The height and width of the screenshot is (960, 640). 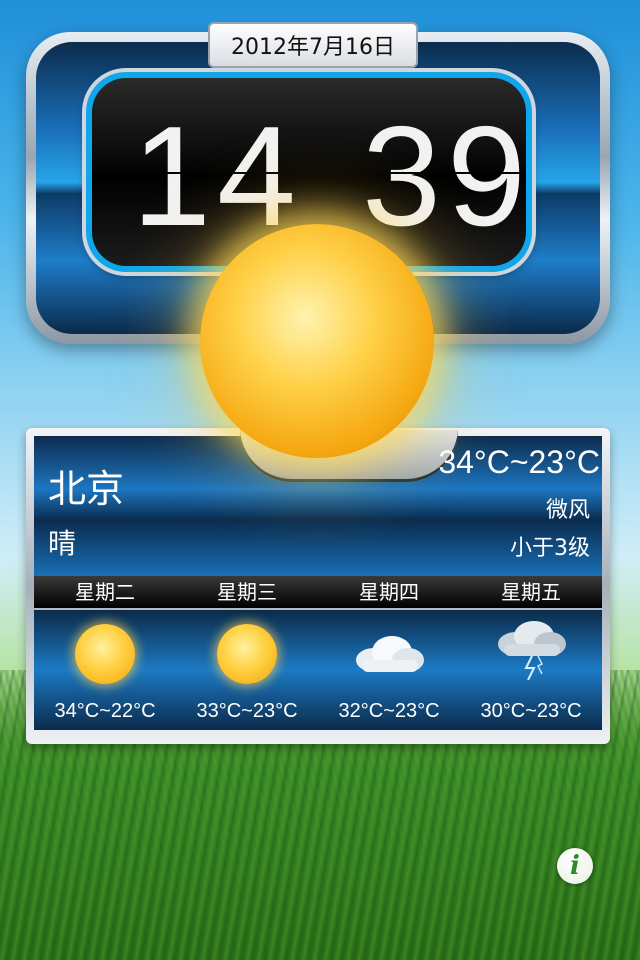 What do you see at coordinates (62, 543) in the screenshot?
I see `current-condition: 晴` at bounding box center [62, 543].